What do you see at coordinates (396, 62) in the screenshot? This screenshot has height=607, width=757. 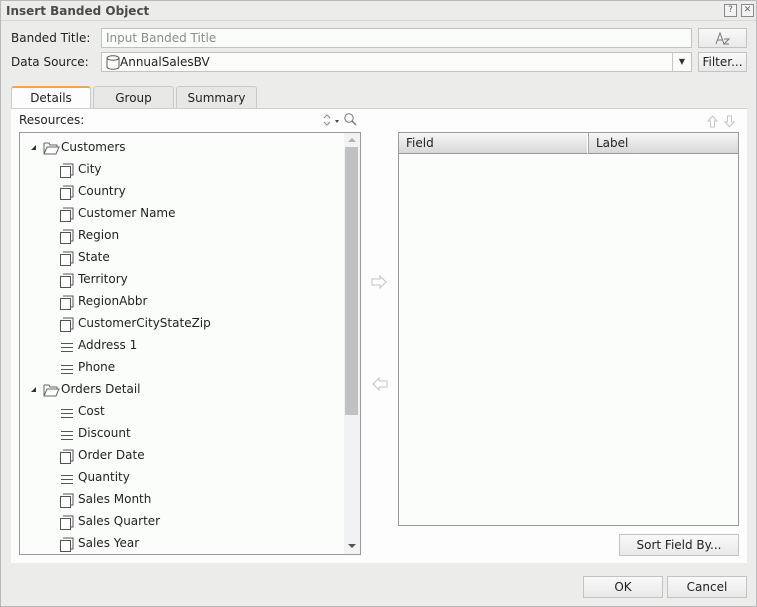 I see `data-source-select: AnnualSalesBV ▼` at bounding box center [396, 62].